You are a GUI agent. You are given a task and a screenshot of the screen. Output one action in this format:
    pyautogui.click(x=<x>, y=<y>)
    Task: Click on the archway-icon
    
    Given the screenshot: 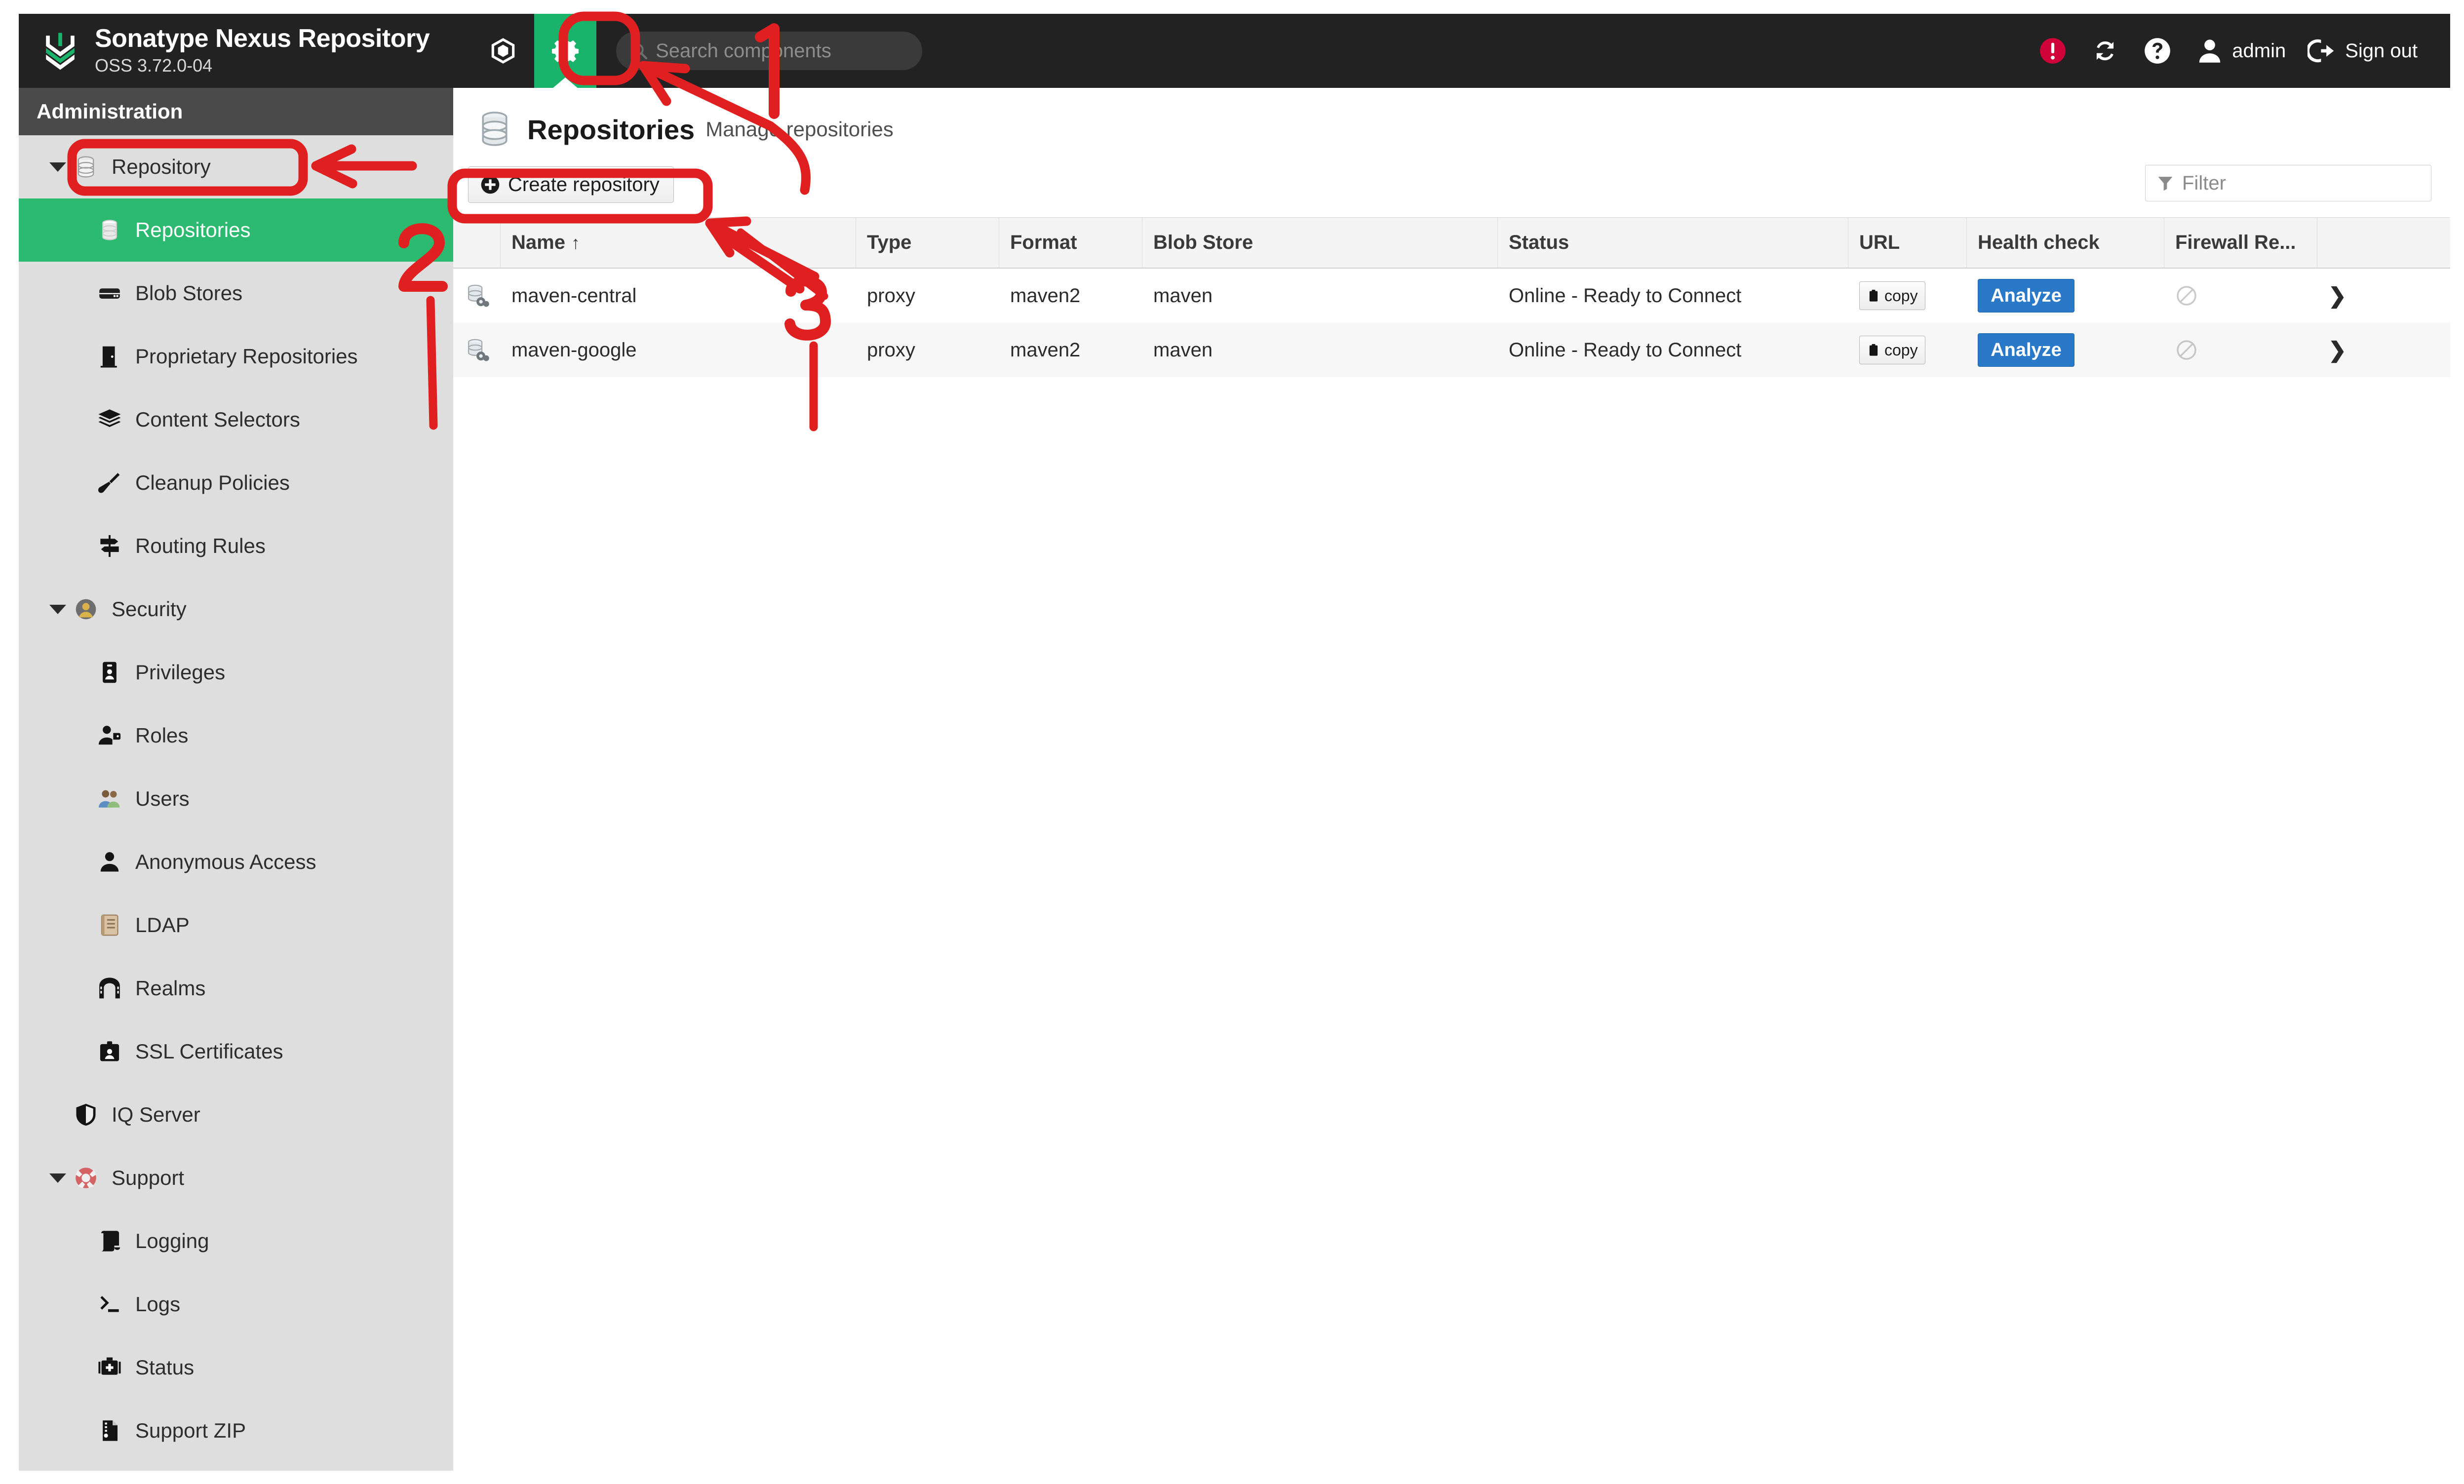 What is the action you would take?
    pyautogui.click(x=109, y=989)
    